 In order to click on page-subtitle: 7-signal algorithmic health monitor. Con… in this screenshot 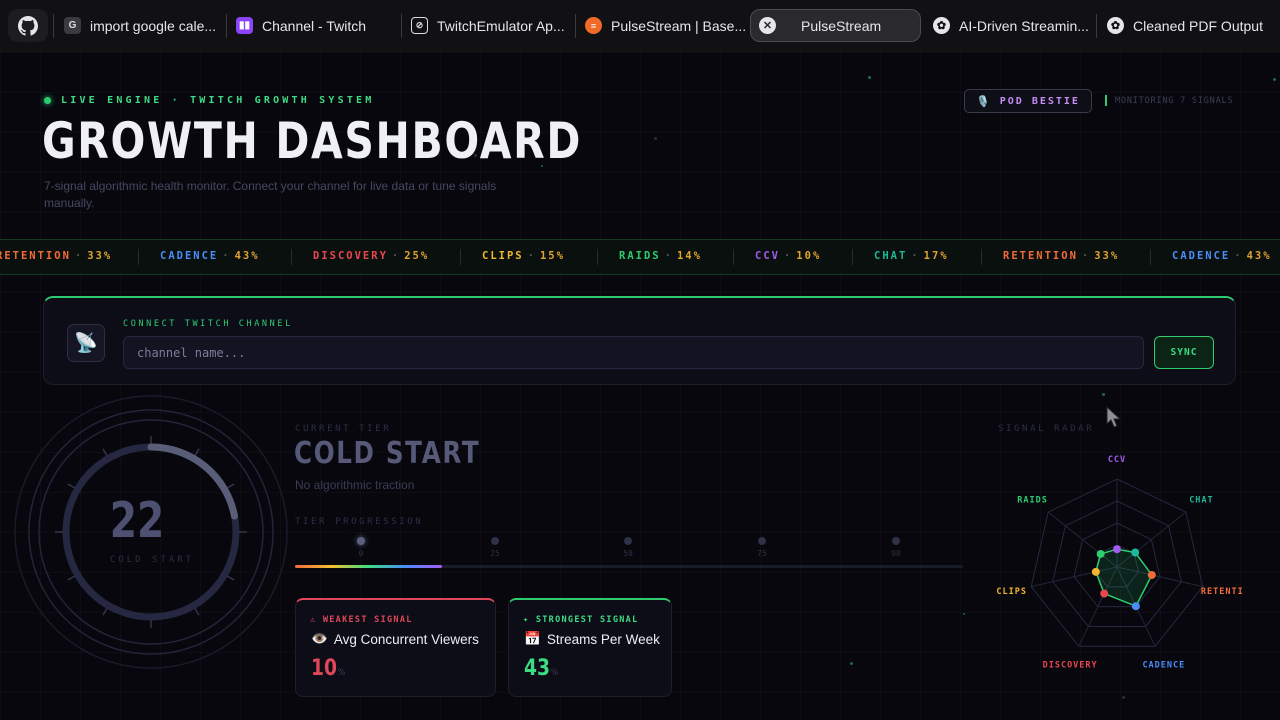, I will do `click(270, 194)`.